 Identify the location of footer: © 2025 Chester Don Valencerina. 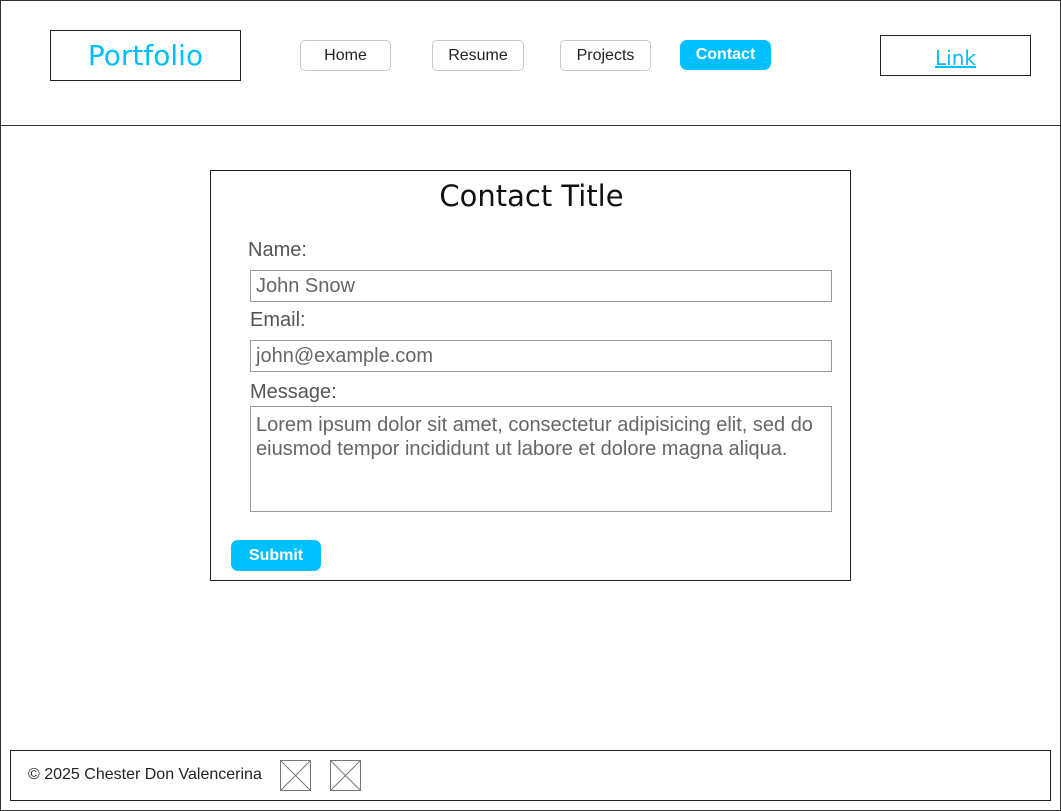
(530, 775).